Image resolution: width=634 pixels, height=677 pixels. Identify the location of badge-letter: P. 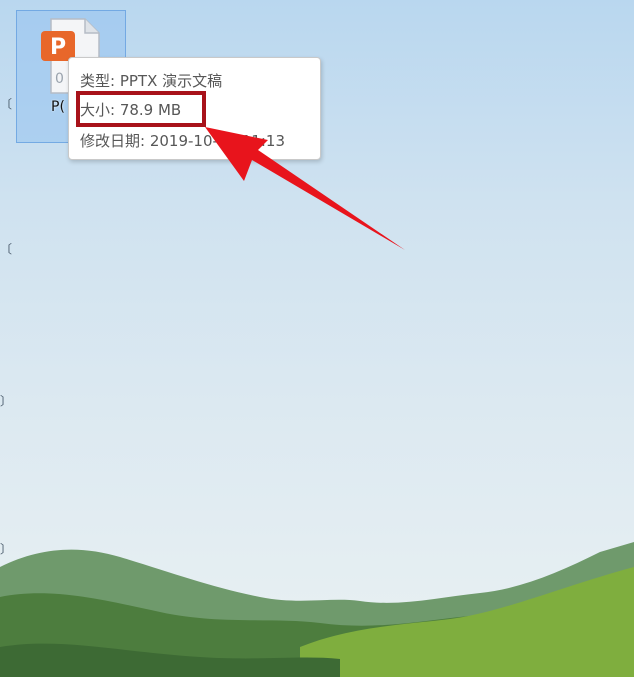
(58, 47).